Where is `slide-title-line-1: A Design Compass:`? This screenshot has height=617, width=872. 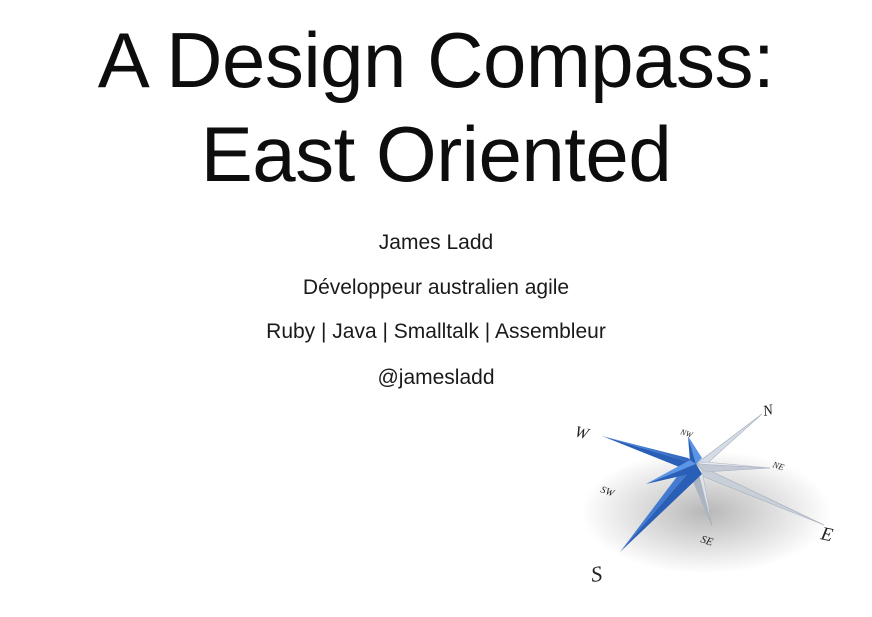
slide-title-line-1: A Design Compass: is located at coordinates (436, 60).